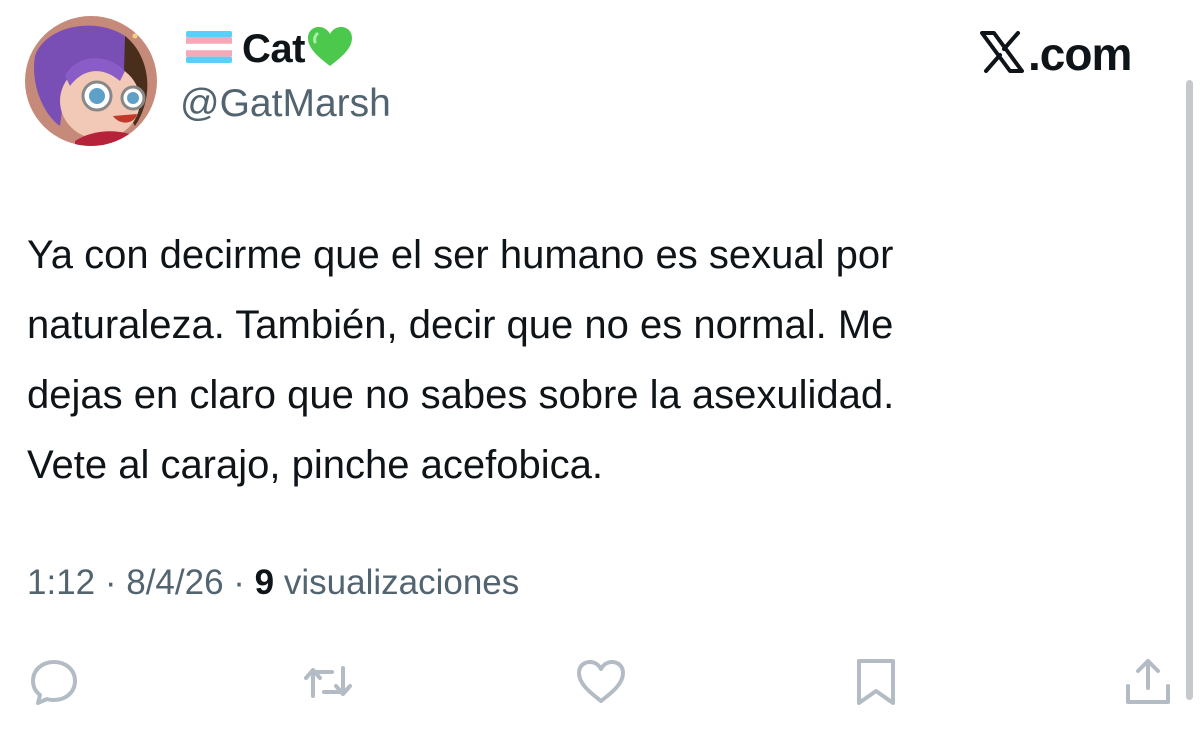 The height and width of the screenshot is (745, 1200). Describe the element at coordinates (285, 104) in the screenshot. I see `author-handle: @GatMarsh` at that location.